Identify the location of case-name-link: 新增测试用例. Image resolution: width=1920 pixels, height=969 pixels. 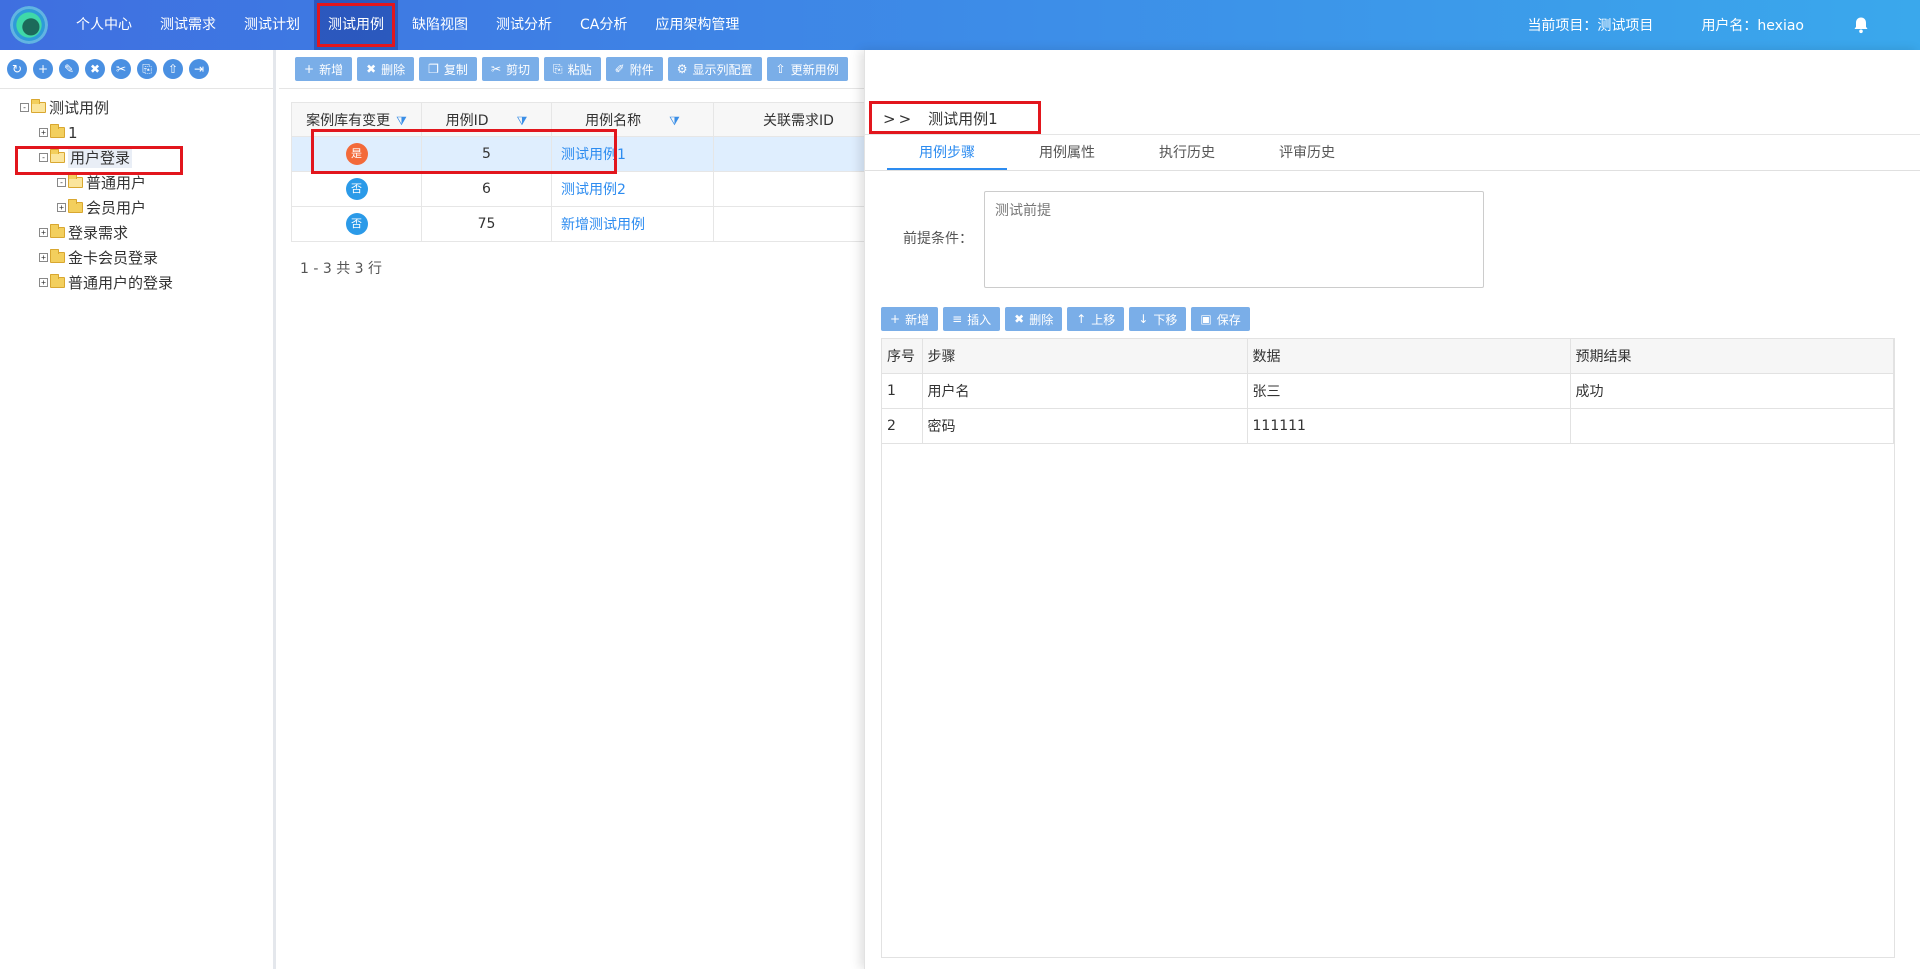
(632, 224).